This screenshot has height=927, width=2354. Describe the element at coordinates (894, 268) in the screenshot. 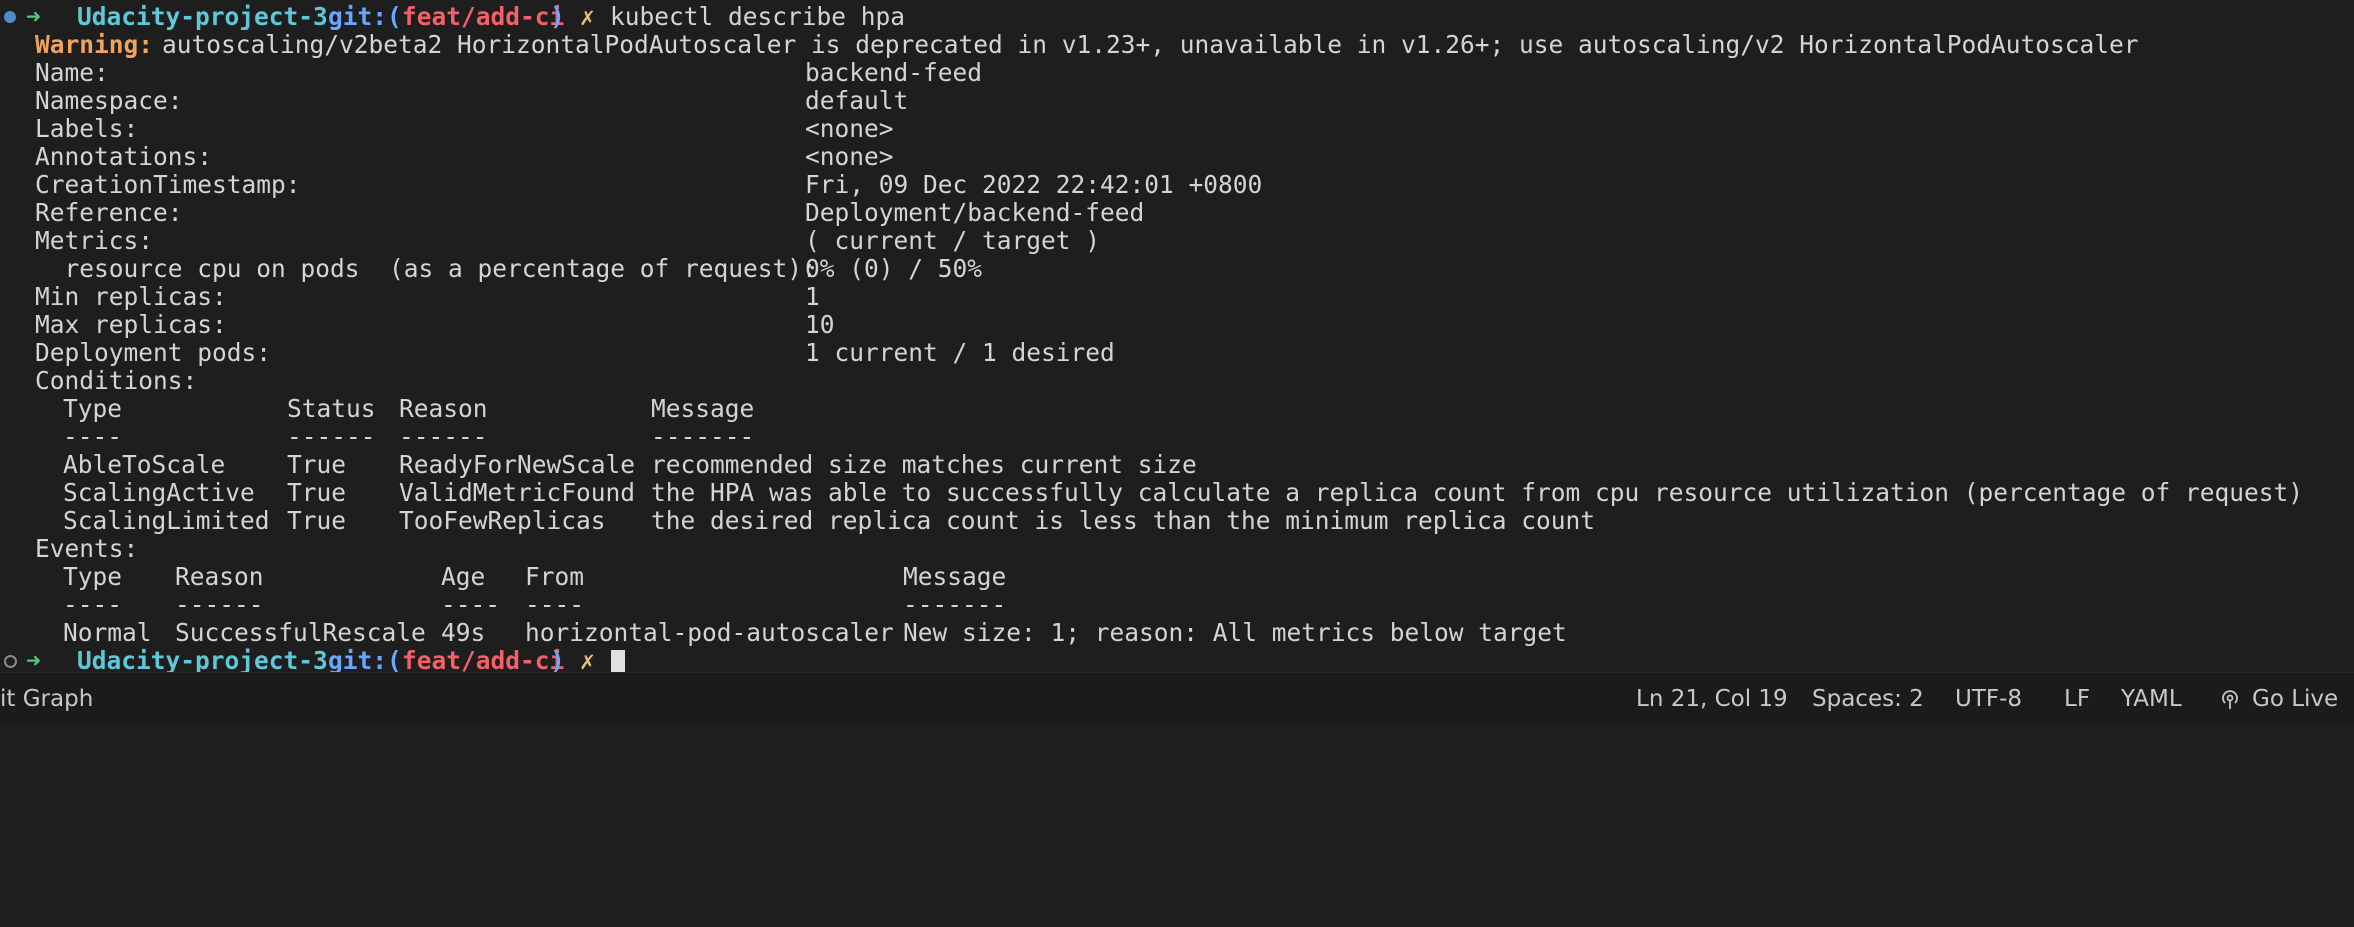

I see `field-value: 0% (0) / 50%` at that location.